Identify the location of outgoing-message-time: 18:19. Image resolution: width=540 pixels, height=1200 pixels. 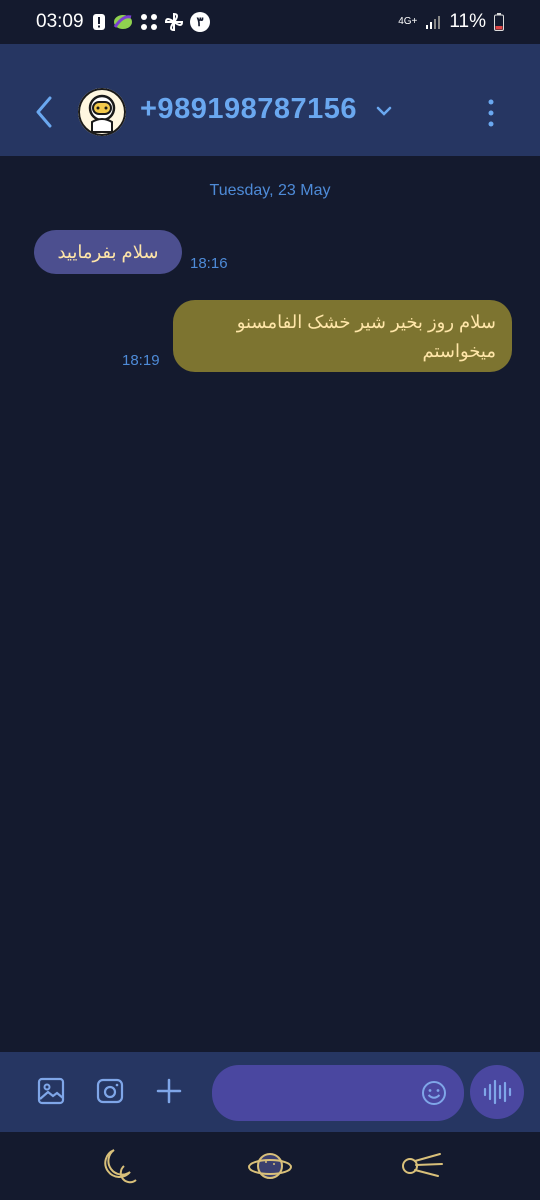
(141, 360).